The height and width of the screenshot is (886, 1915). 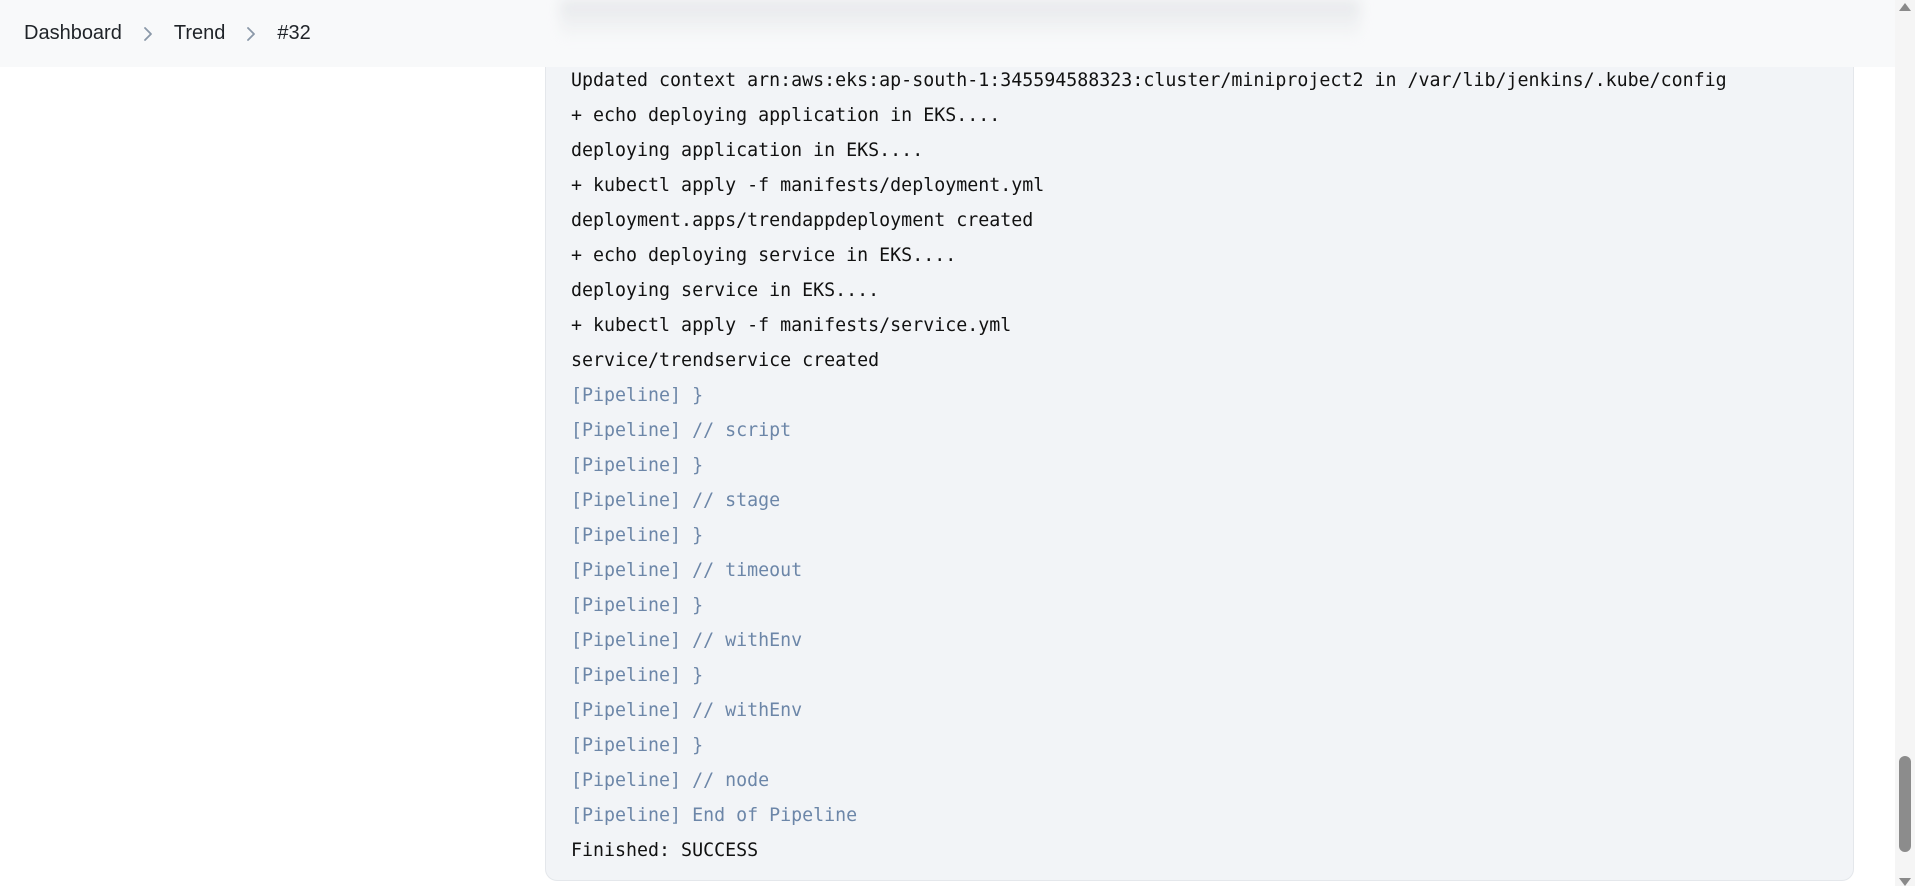 What do you see at coordinates (791, 325) in the screenshot?
I see `console-line: + kubectl apply -f manifests/service.yml` at bounding box center [791, 325].